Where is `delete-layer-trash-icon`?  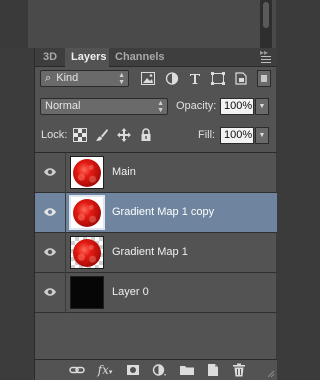
delete-layer-trash-icon is located at coordinates (239, 370).